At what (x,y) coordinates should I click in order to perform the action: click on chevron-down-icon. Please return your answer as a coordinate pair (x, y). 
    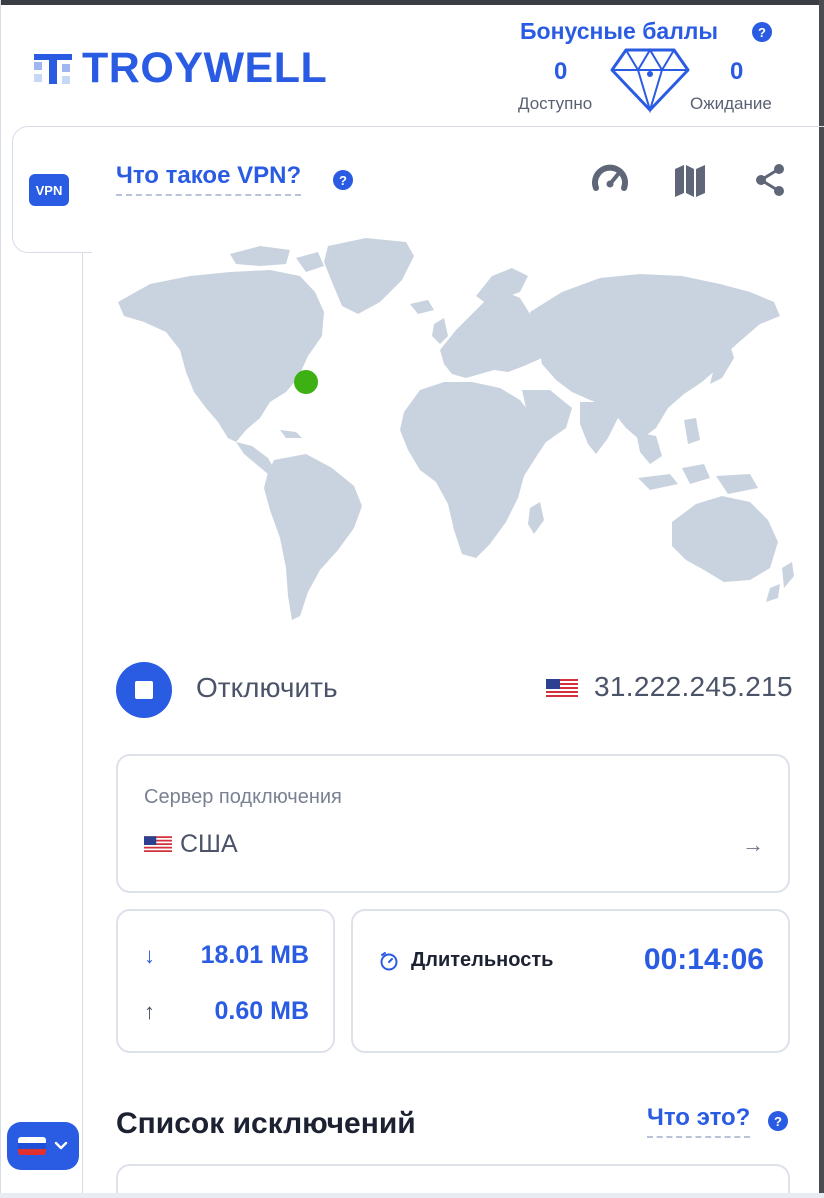
    Looking at the image, I should click on (61, 1145).